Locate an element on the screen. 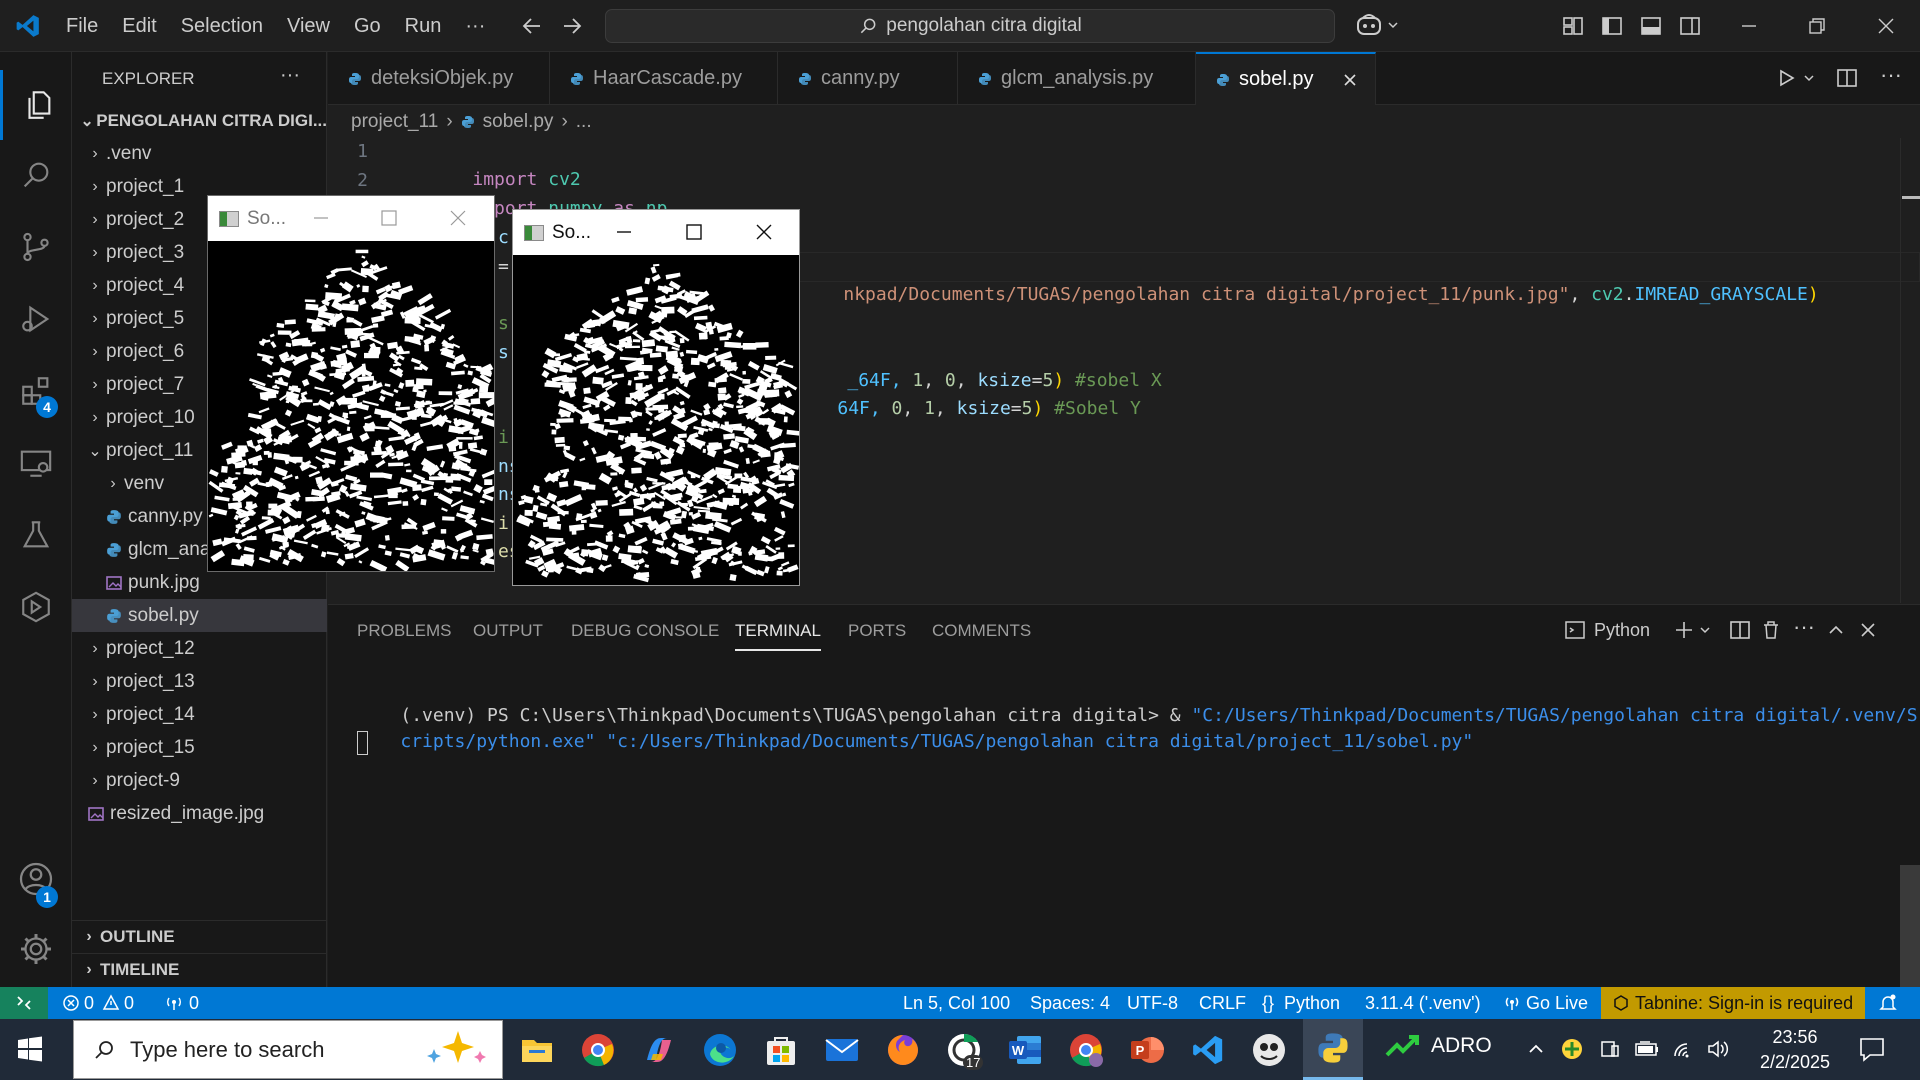 Image resolution: width=1920 pixels, height=1080 pixels. close-icon is located at coordinates (764, 232).